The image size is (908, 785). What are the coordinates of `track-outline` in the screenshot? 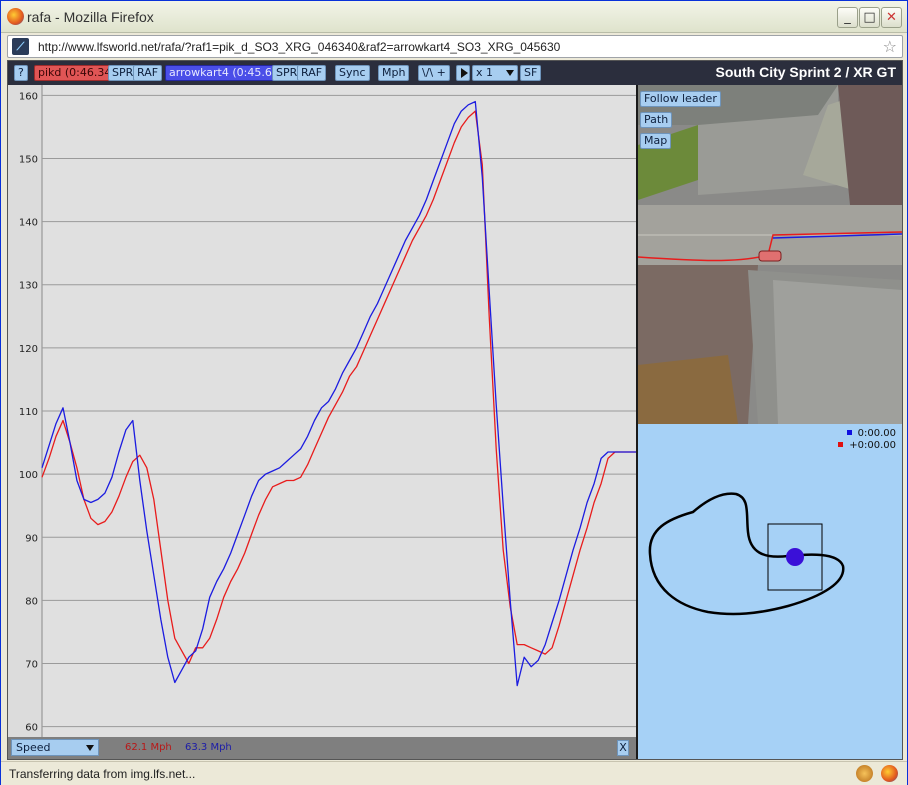 It's located at (746, 554).